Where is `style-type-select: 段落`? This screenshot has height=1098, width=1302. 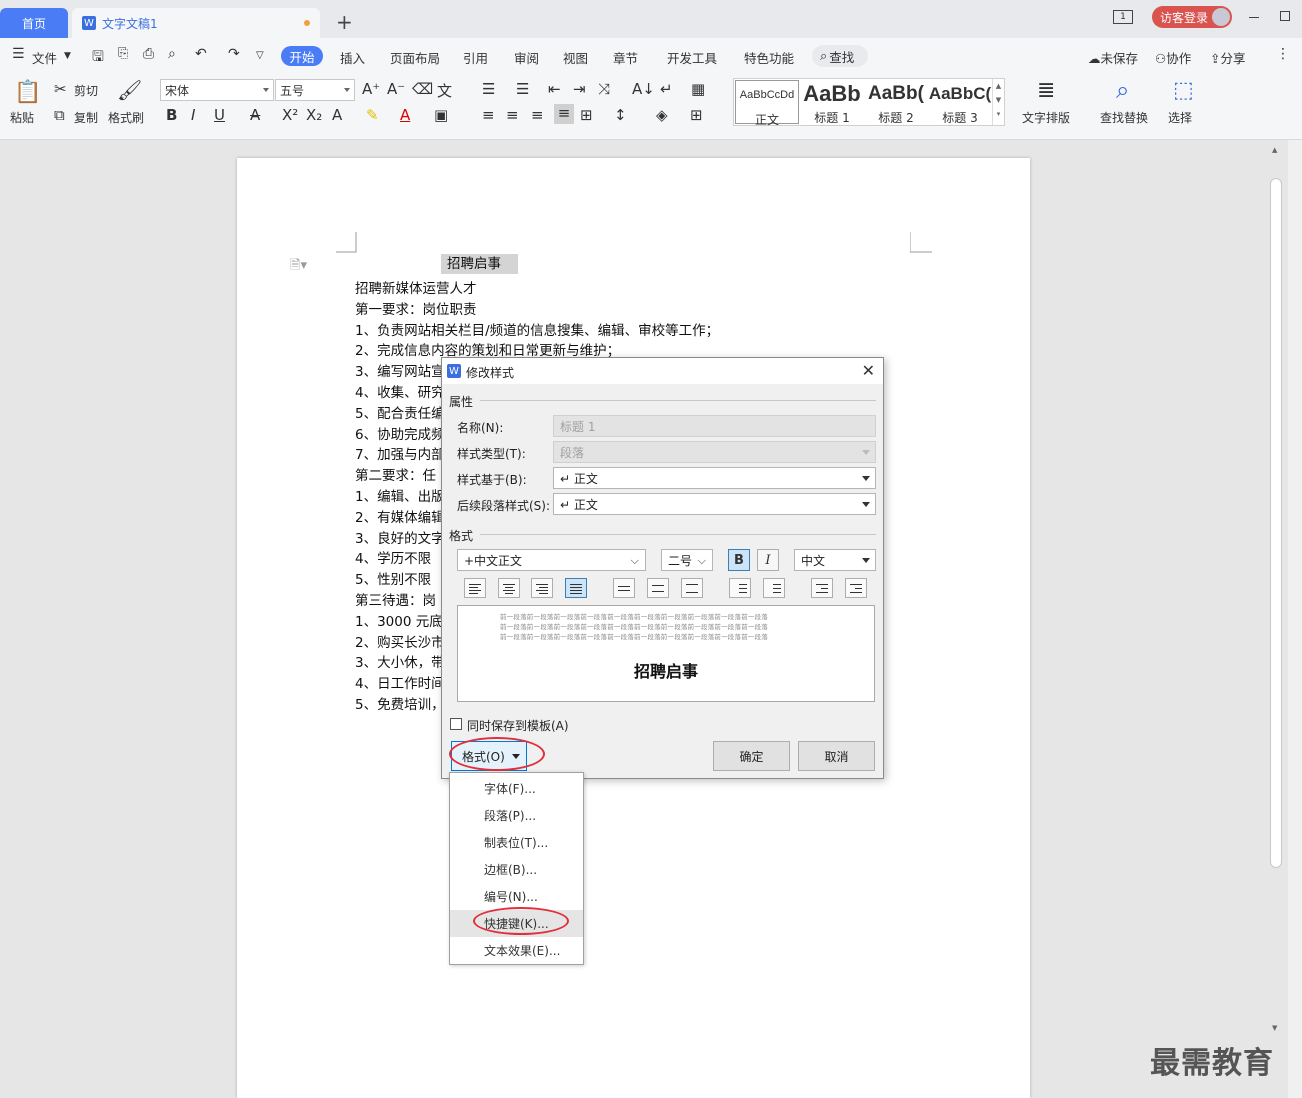 style-type-select: 段落 is located at coordinates (714, 452).